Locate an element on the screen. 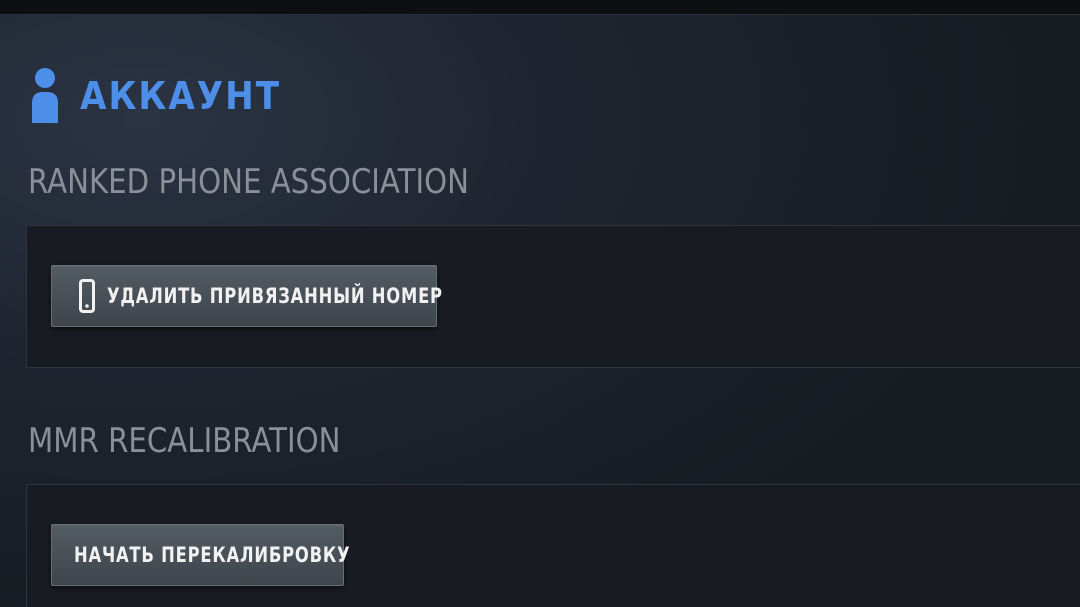  phone-icon is located at coordinates (87, 296).